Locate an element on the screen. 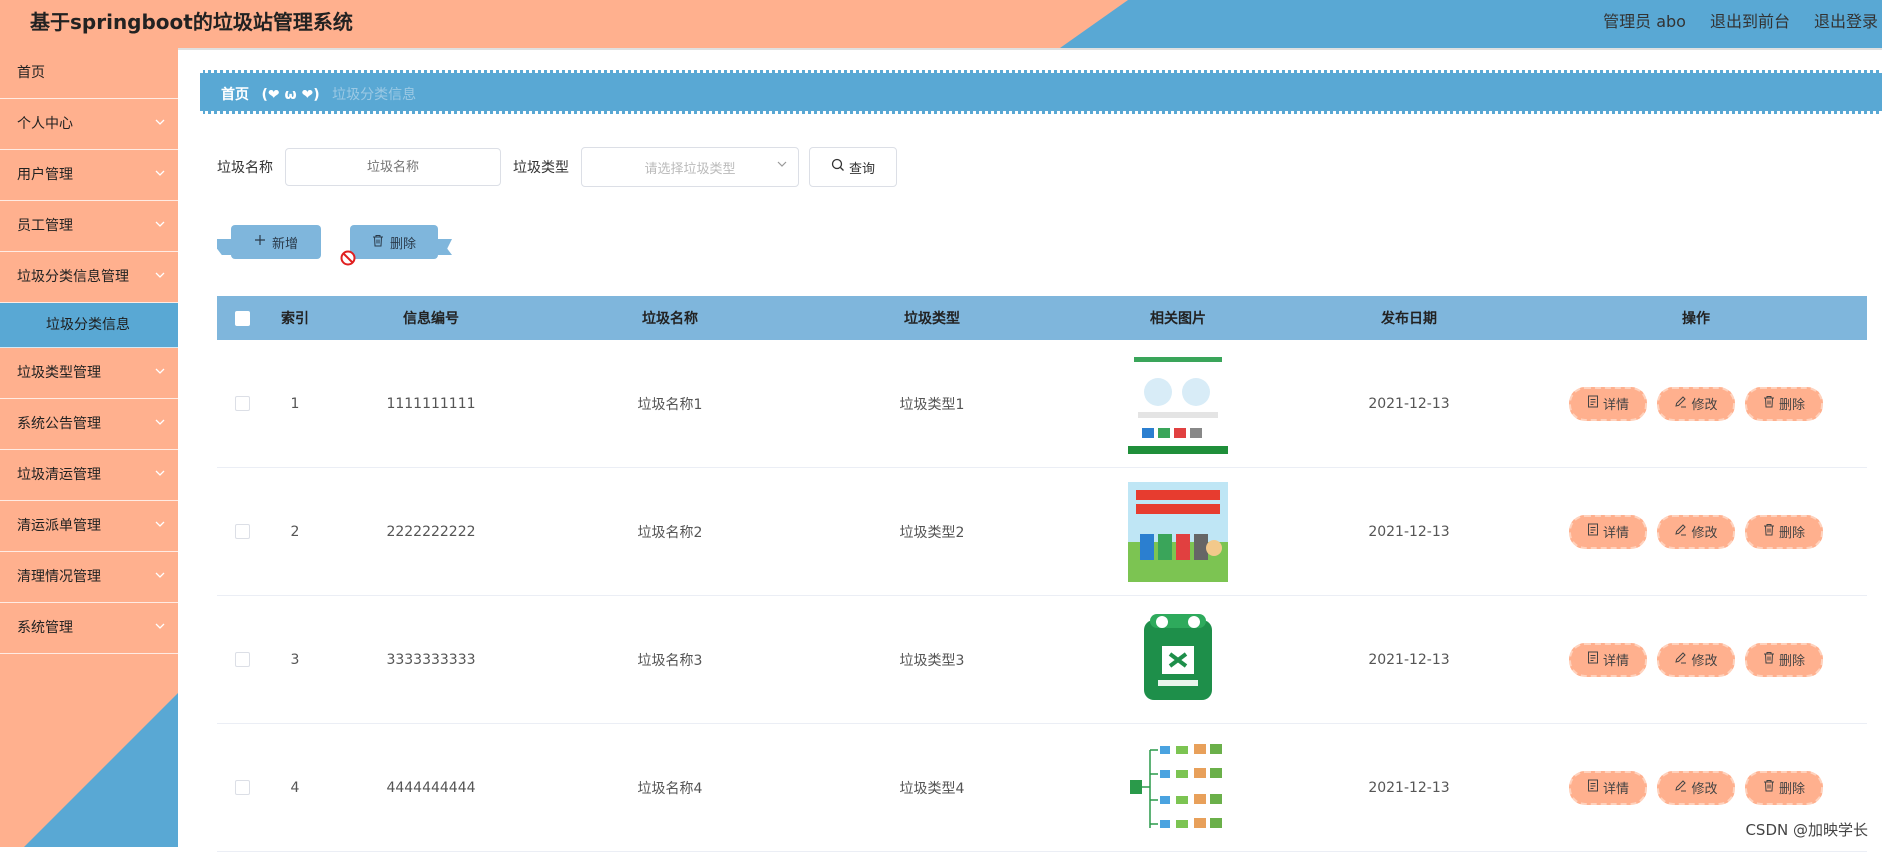  breadcrumb-current: 垃圾分类信息 is located at coordinates (374, 95).